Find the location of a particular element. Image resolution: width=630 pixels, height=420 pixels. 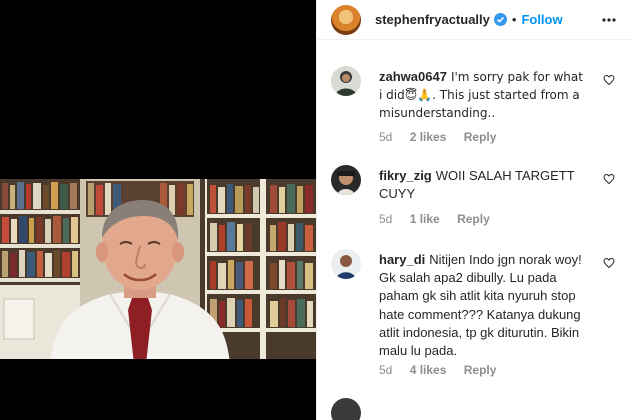

speaker-figure is located at coordinates (140, 279).